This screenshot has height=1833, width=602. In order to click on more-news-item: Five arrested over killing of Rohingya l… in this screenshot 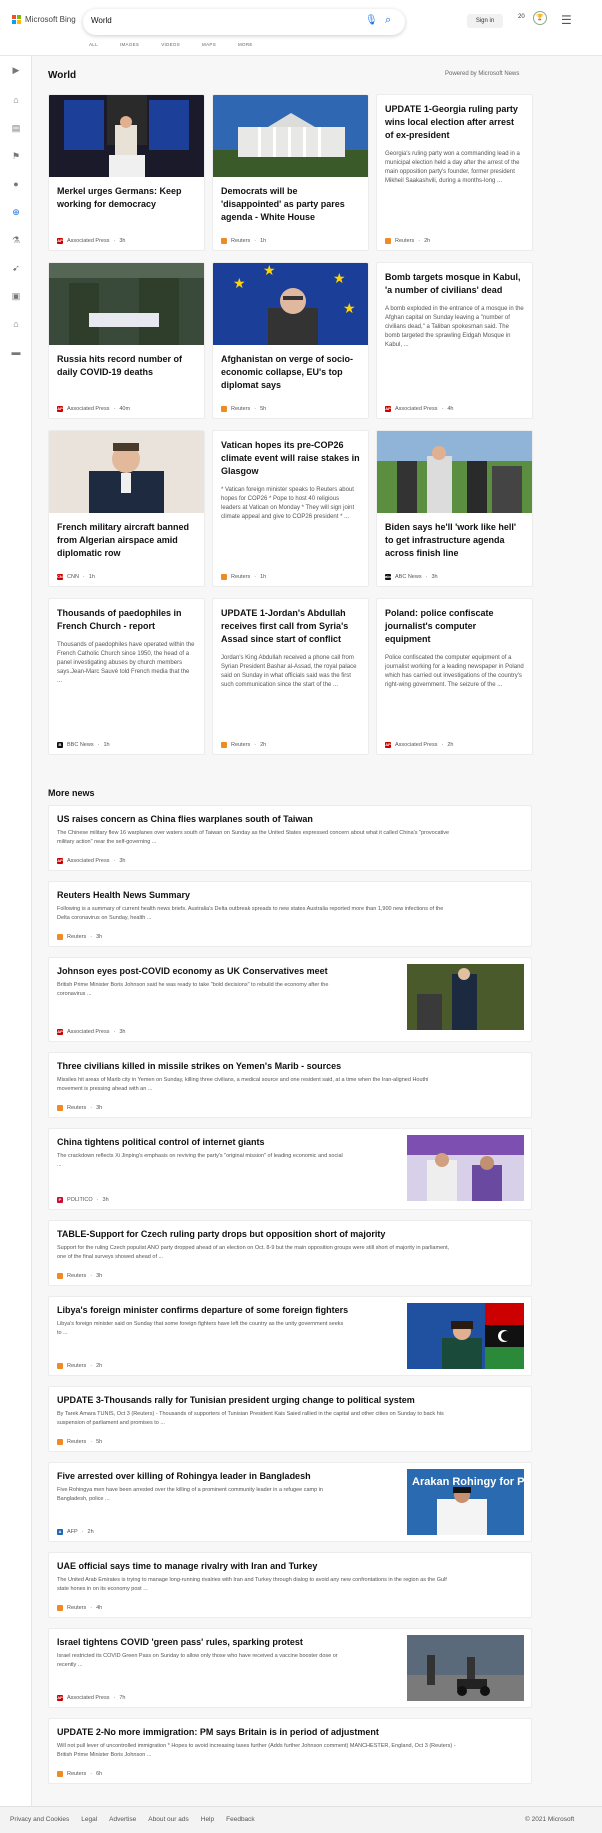, I will do `click(290, 1502)`.